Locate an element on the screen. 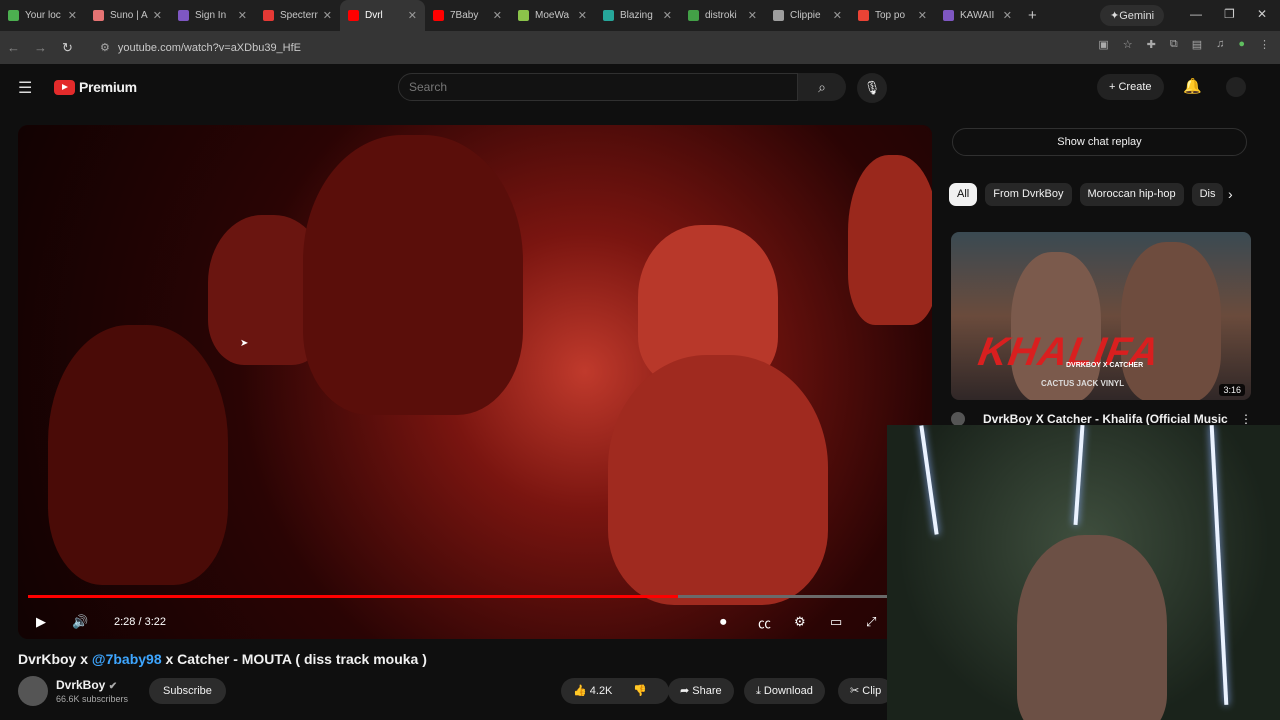 The image size is (1280, 720). channel-name: DvrkBoy ✔ is located at coordinates (86, 685).